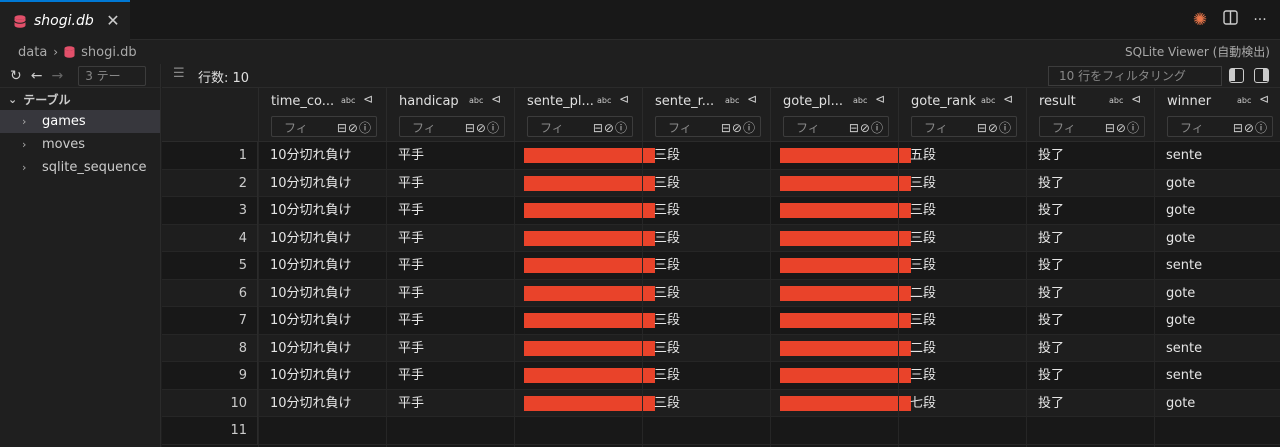 The height and width of the screenshot is (447, 1280). I want to click on spark-icon: ✺, so click(1200, 20).